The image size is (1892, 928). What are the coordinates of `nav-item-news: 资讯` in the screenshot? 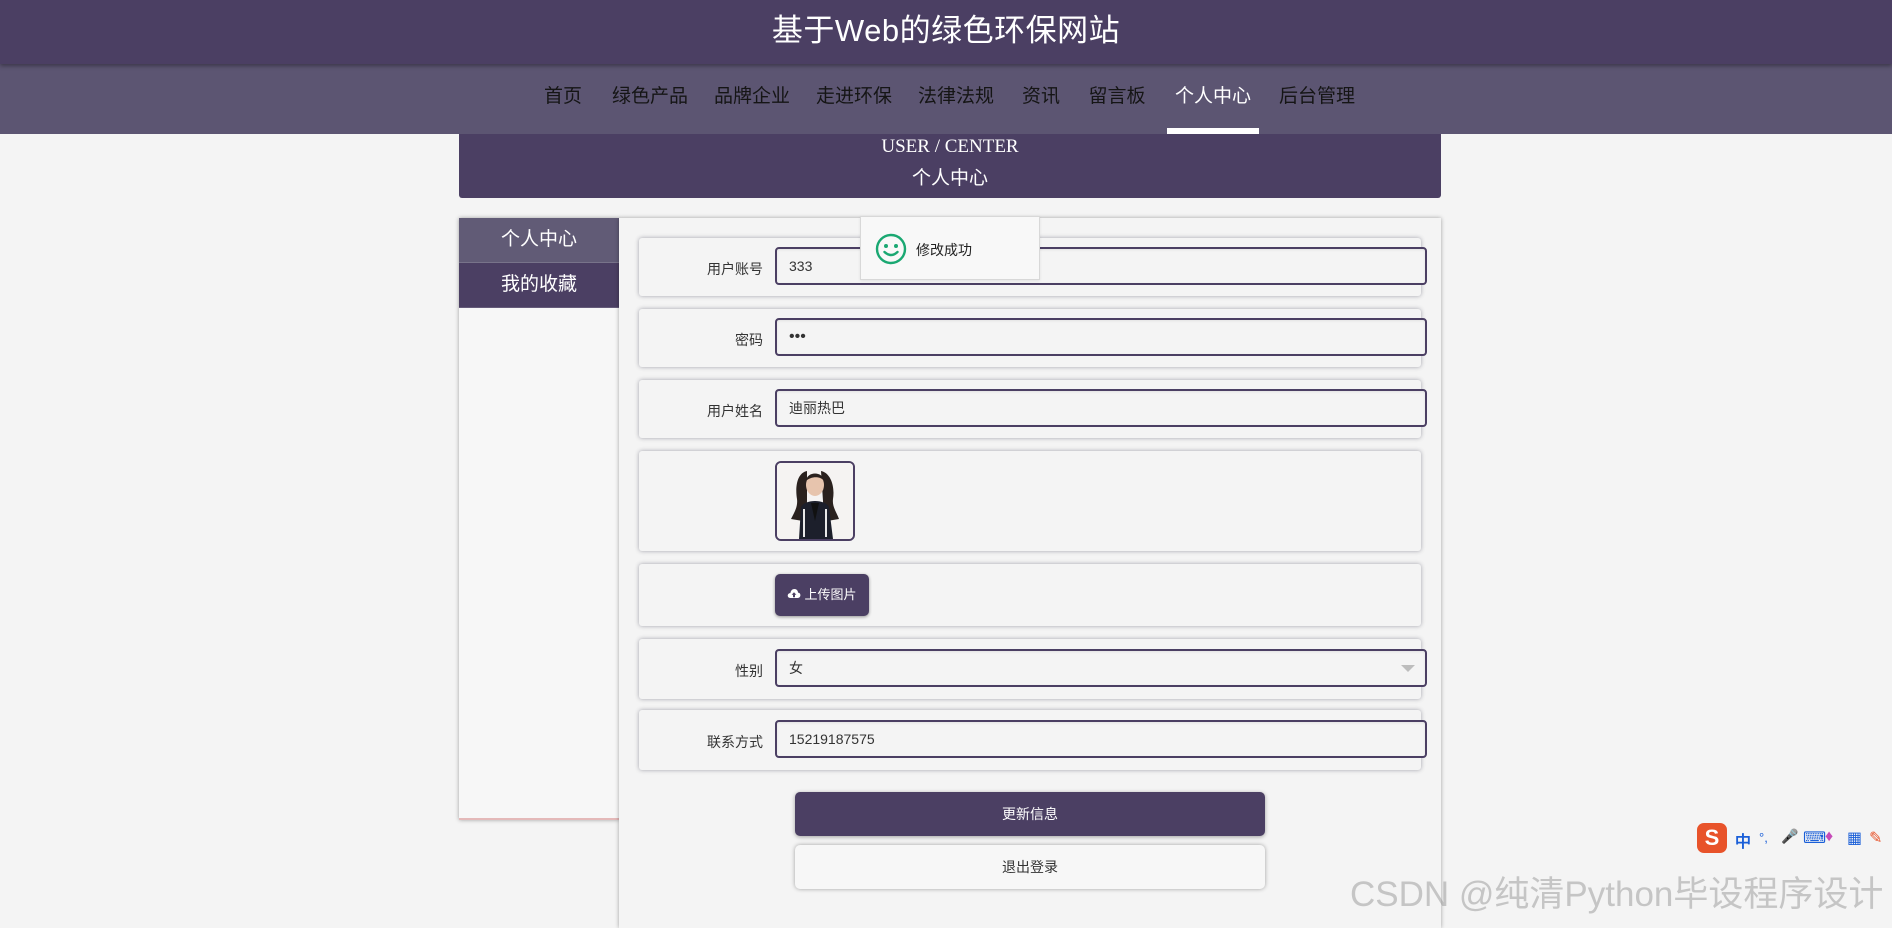 It's located at (1041, 99).